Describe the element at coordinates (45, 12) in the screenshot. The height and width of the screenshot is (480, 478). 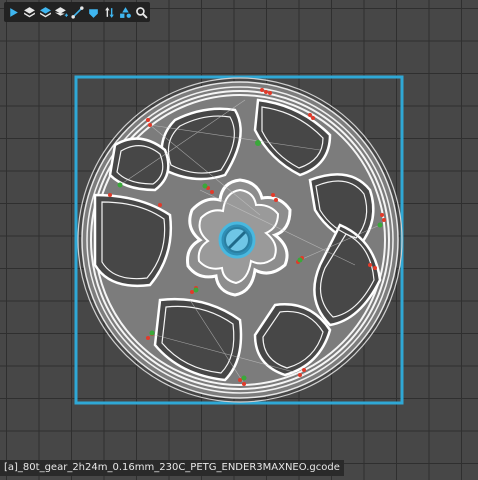
I see `layers-add-icon` at that location.